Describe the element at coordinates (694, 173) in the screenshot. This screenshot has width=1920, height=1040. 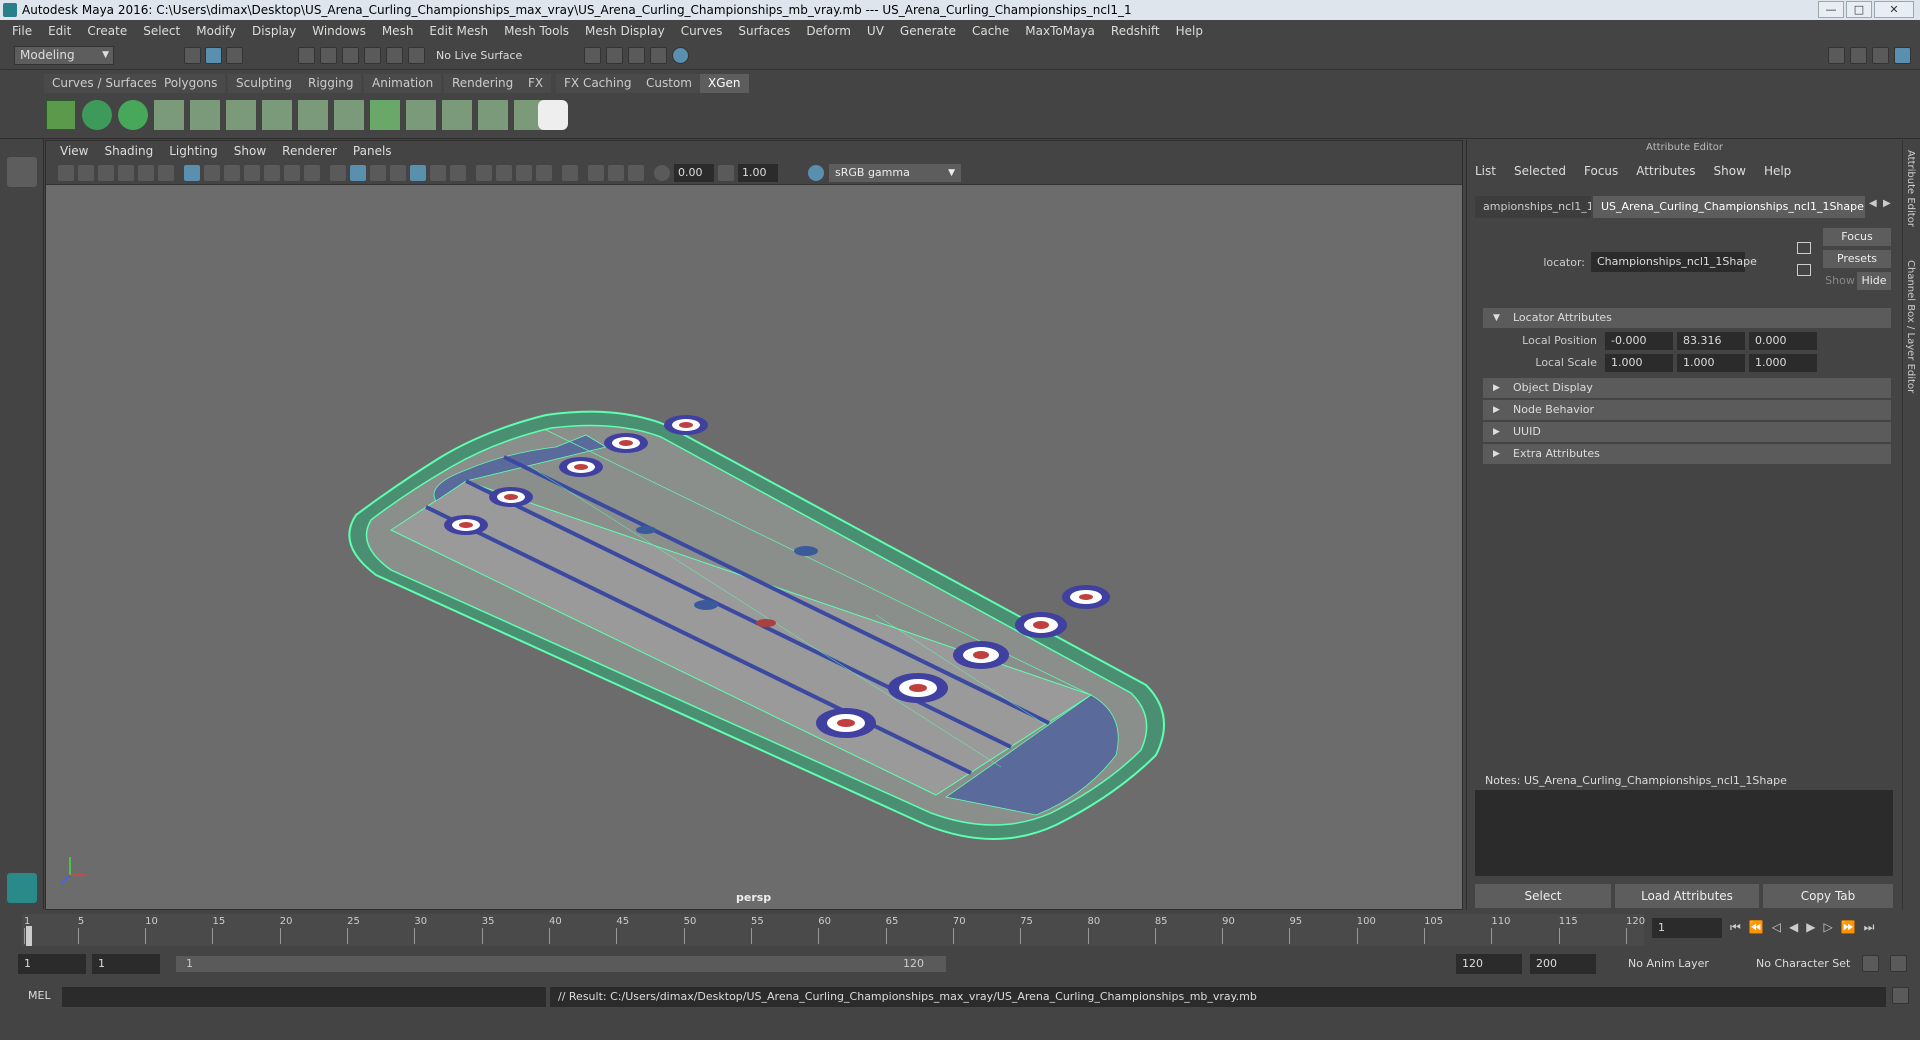
I see `exposure-field: 0.00` at that location.